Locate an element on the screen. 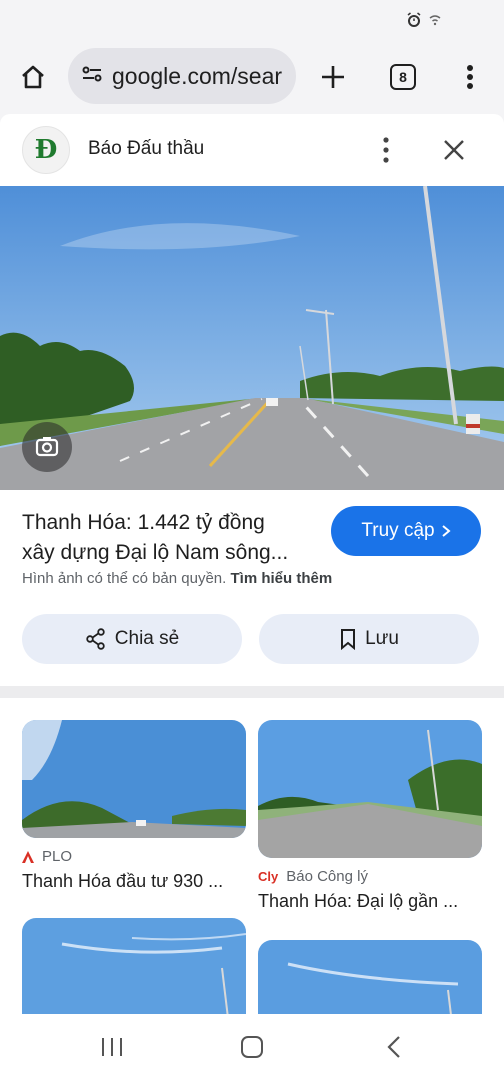 The height and width of the screenshot is (1080, 504). status-bar is located at coordinates (252, 22).